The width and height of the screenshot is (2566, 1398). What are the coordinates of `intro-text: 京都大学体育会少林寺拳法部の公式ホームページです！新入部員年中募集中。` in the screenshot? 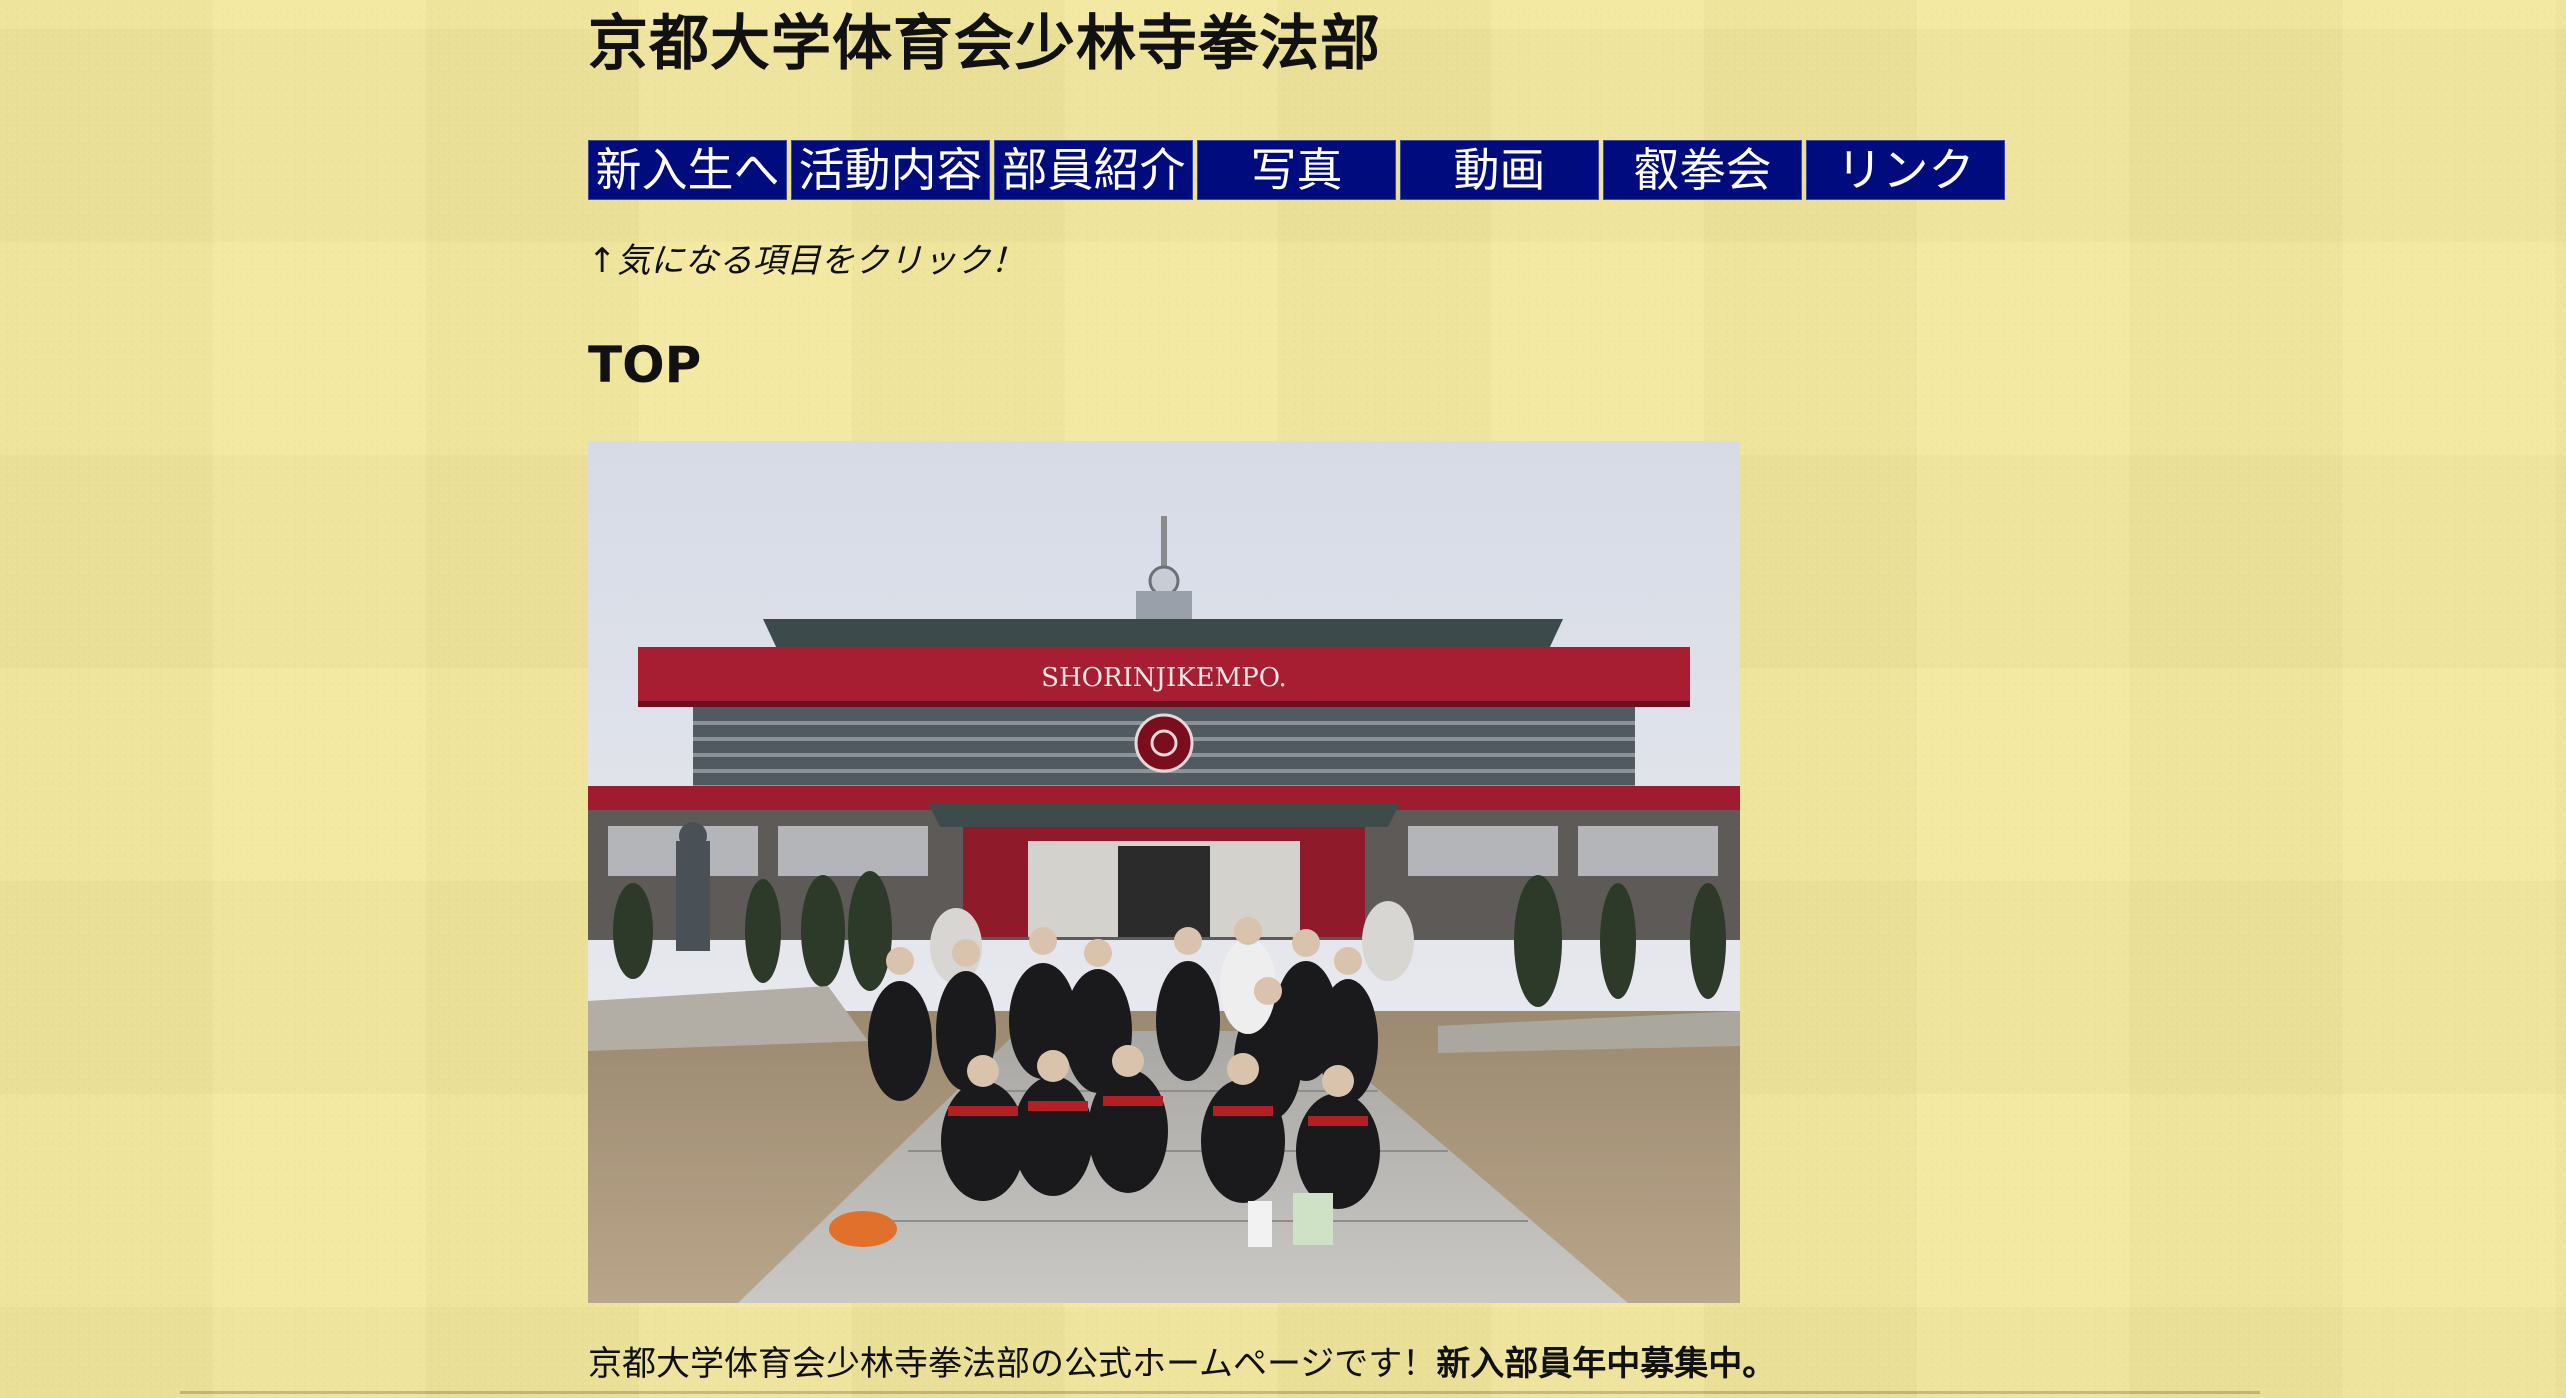 It's located at (1182, 1364).